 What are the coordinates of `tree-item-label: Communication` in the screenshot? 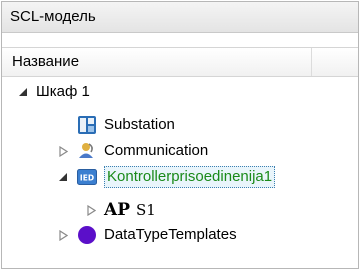 It's located at (156, 150).